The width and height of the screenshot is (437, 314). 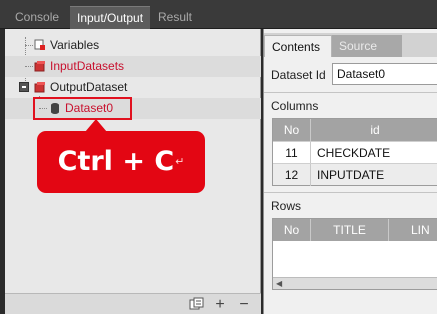 I want to click on dataset-id-input, so click(x=384, y=74).